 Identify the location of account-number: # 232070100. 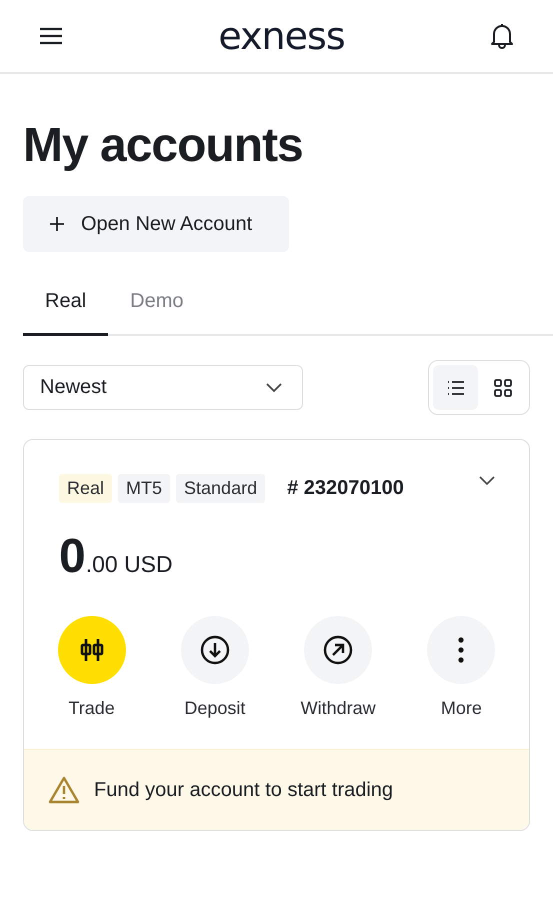
(345, 488).